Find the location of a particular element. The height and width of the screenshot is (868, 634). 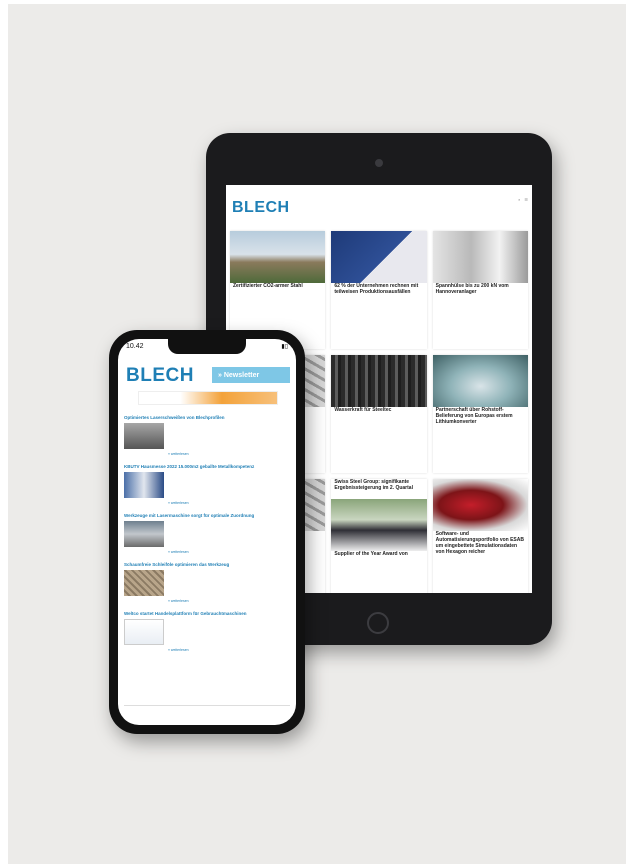

phone-notch is located at coordinates (207, 346).